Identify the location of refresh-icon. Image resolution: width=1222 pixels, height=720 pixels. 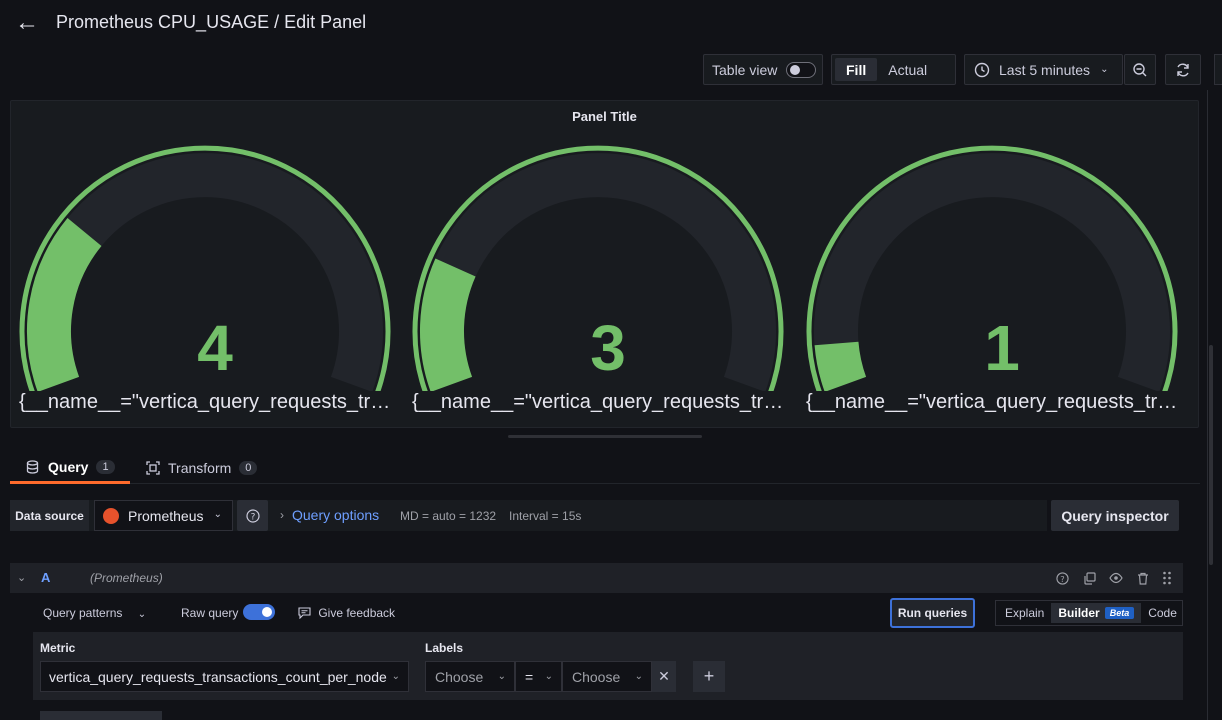
(1183, 69).